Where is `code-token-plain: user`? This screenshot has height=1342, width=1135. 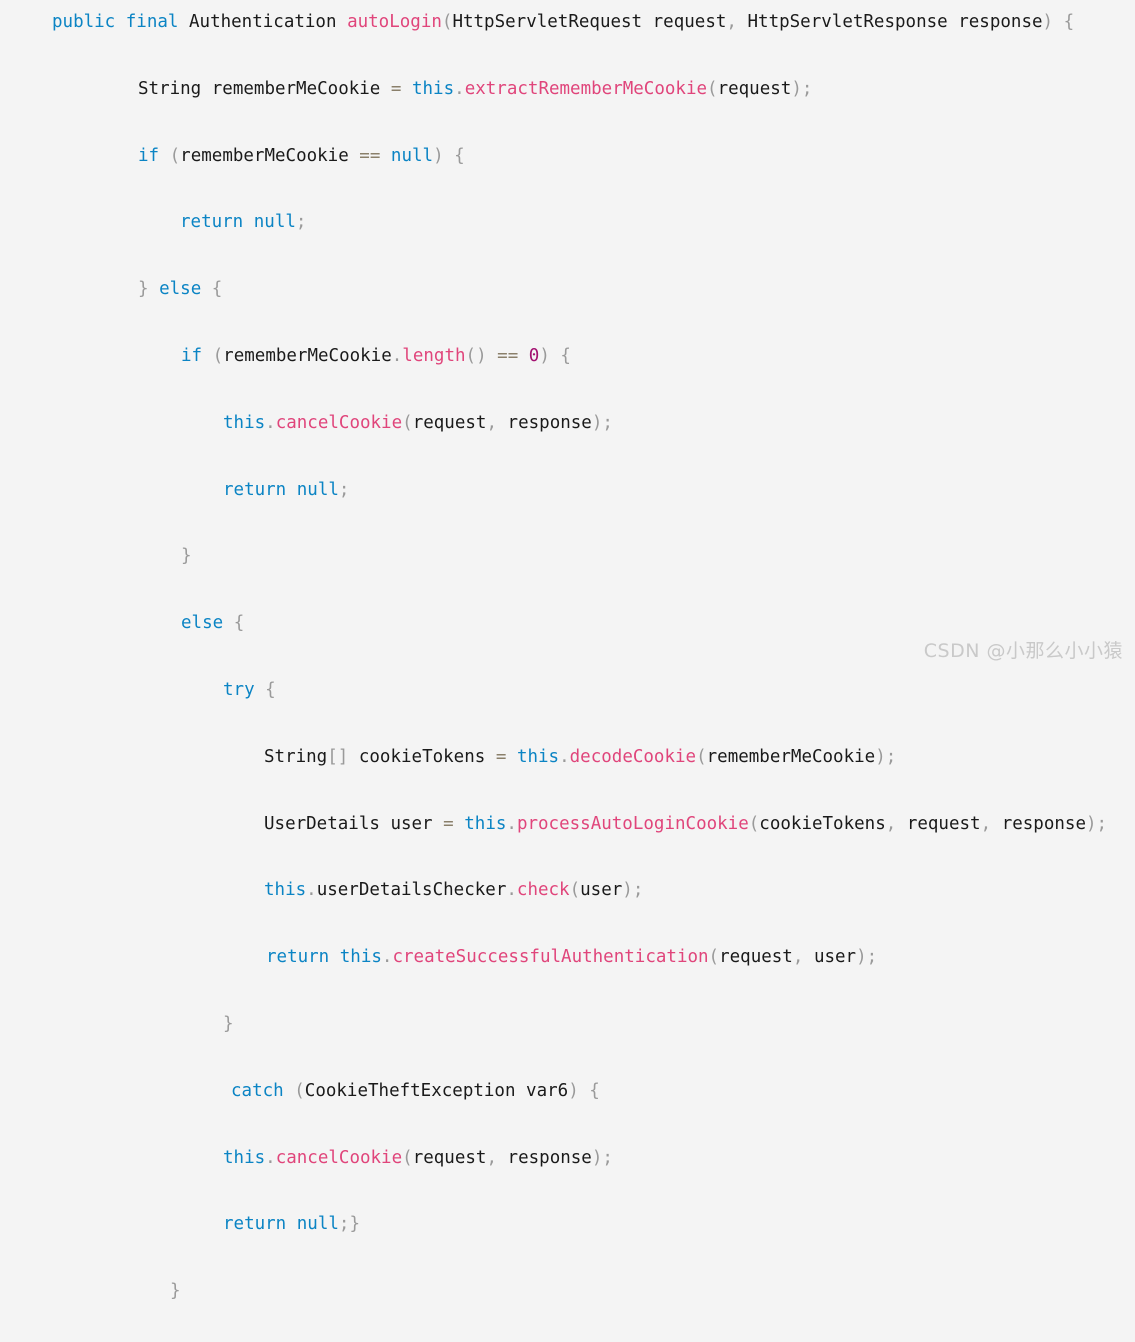 code-token-plain: user is located at coordinates (835, 957).